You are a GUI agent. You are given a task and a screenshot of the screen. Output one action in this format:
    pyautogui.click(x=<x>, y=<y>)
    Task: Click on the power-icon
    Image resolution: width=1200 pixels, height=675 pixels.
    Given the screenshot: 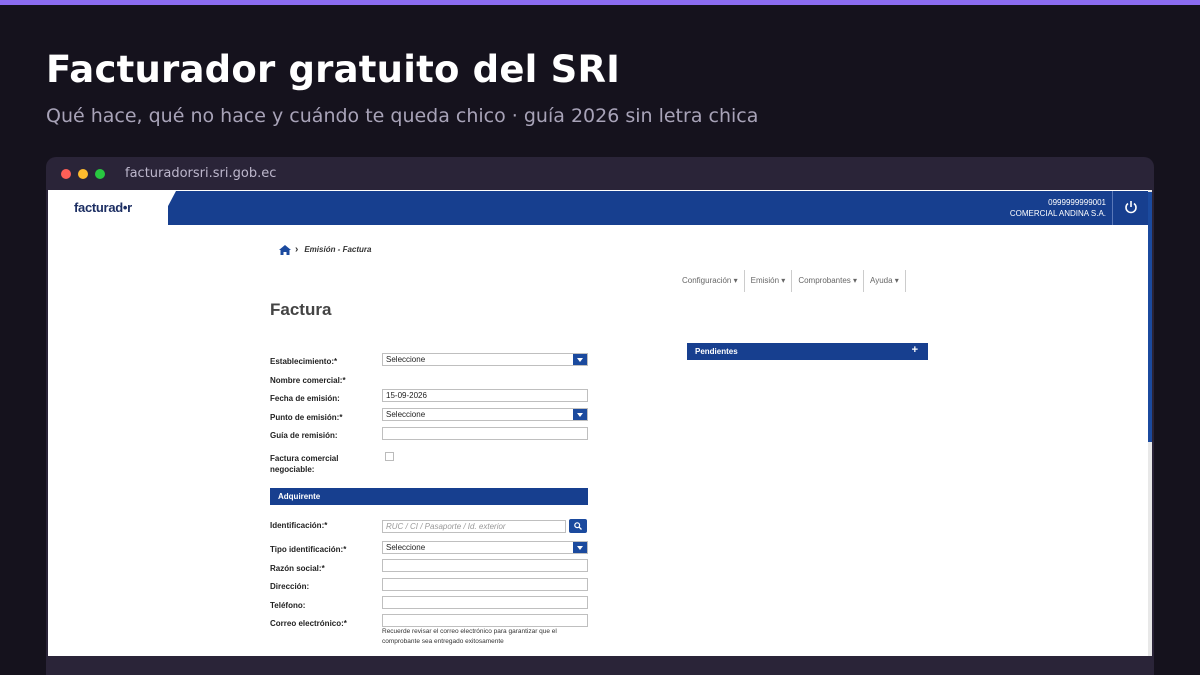 What is the action you would take?
    pyautogui.click(x=1131, y=207)
    